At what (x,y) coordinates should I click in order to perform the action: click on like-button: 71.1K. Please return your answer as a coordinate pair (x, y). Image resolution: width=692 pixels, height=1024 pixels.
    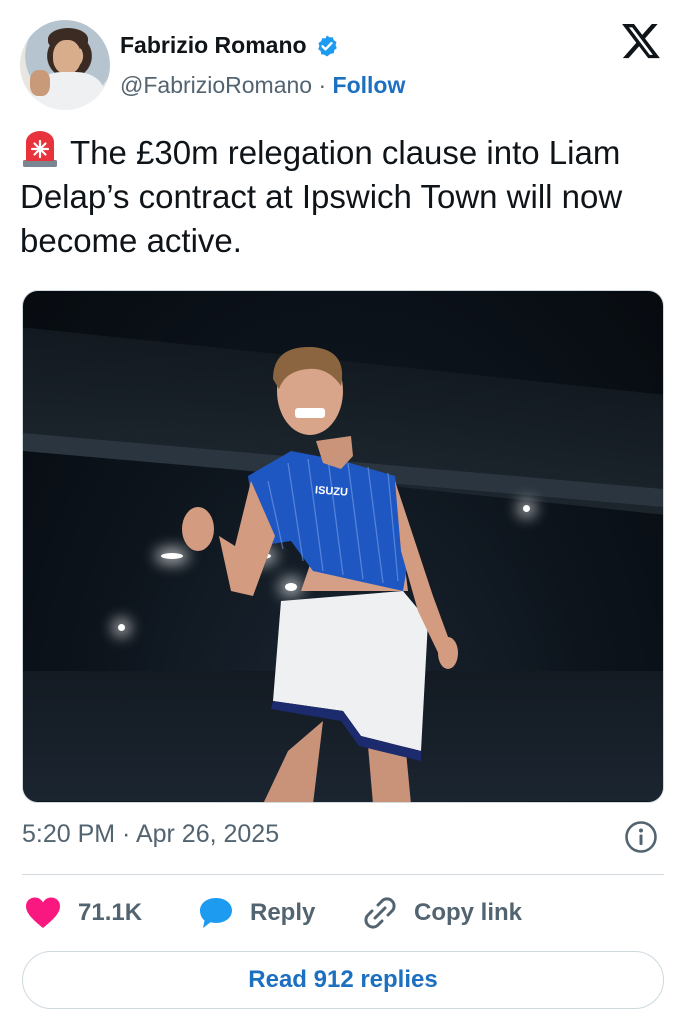
    Looking at the image, I should click on (83, 913).